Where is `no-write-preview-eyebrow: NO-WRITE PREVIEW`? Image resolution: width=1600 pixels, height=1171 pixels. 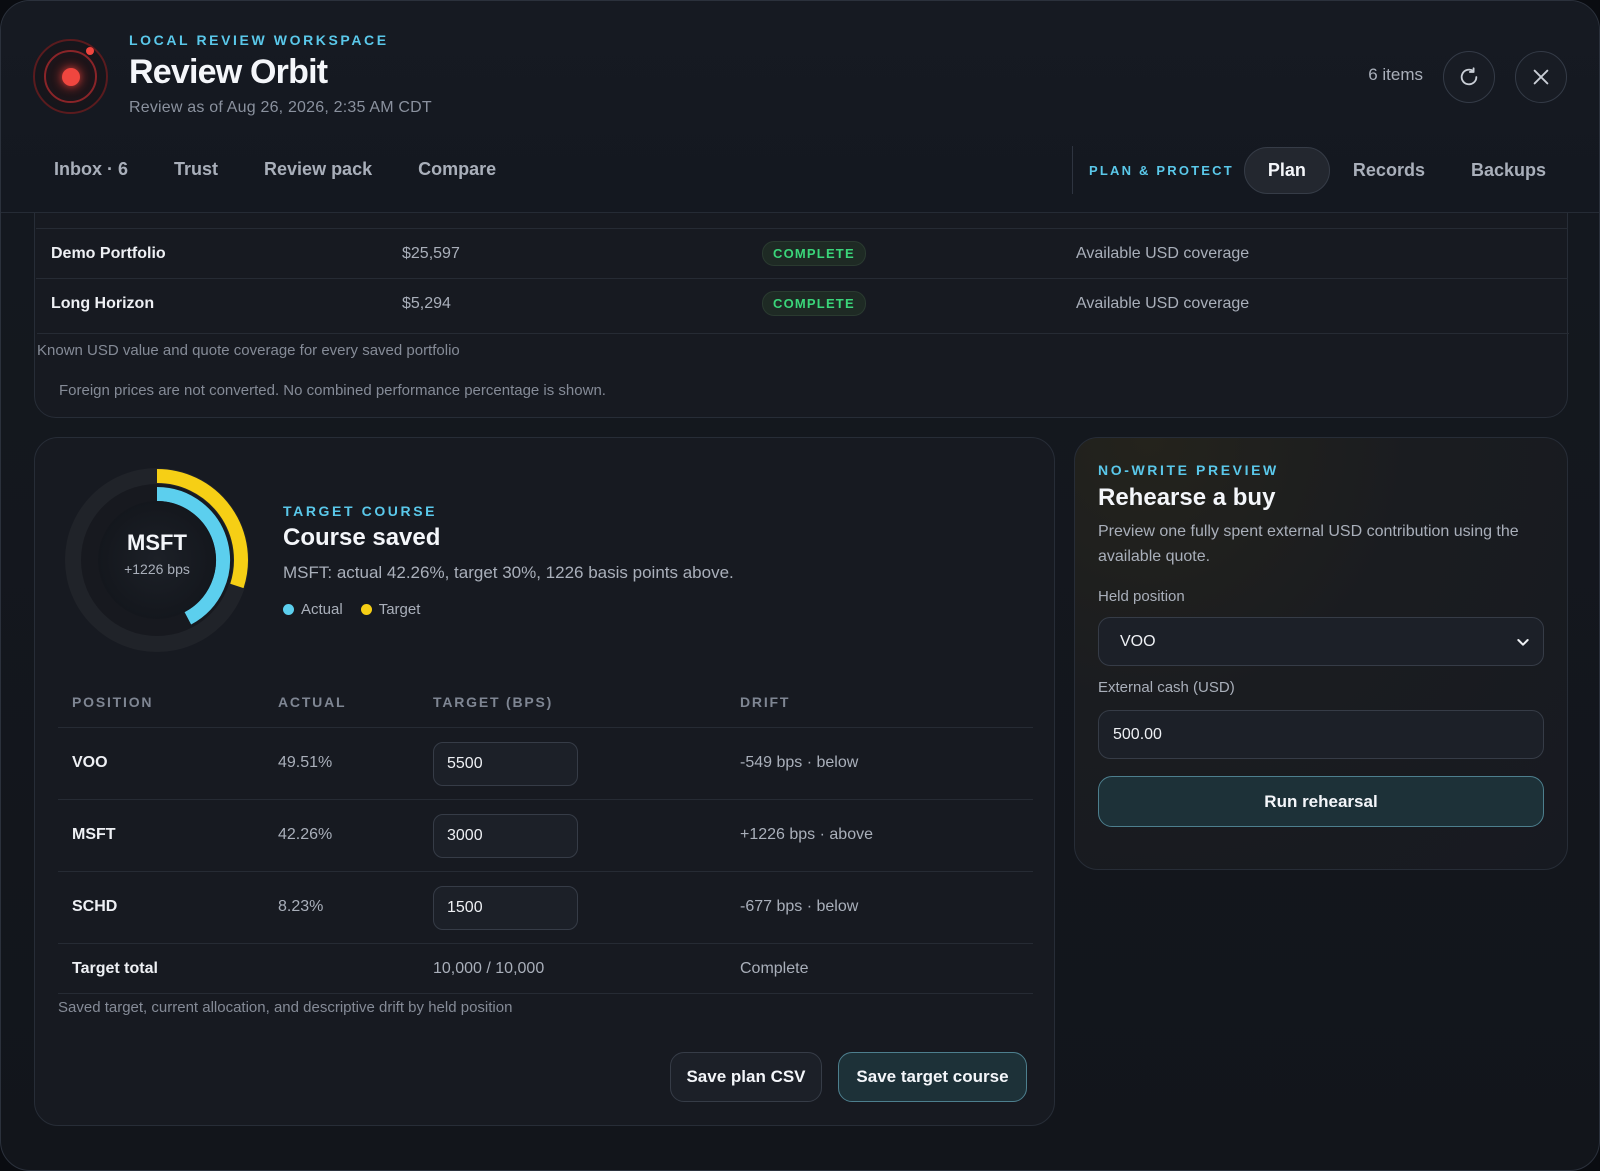 no-write-preview-eyebrow: NO-WRITE PREVIEW is located at coordinates (1188, 470).